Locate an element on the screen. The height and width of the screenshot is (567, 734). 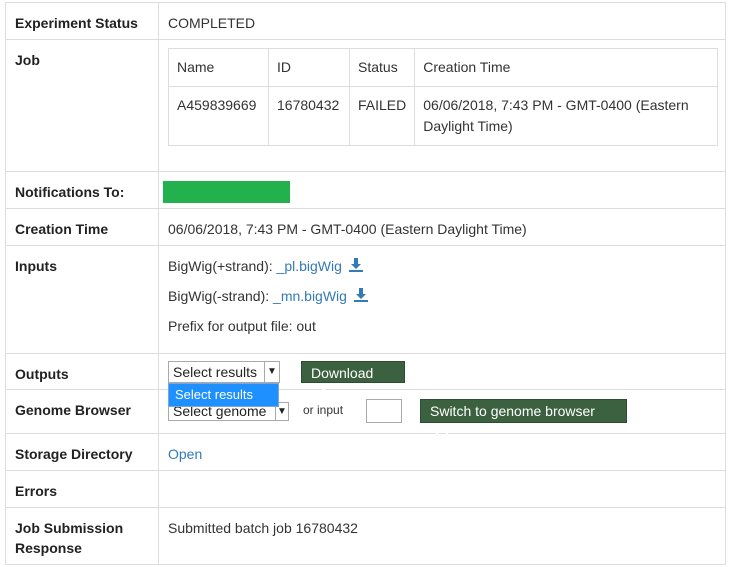
notifications-value is located at coordinates (442, 190).